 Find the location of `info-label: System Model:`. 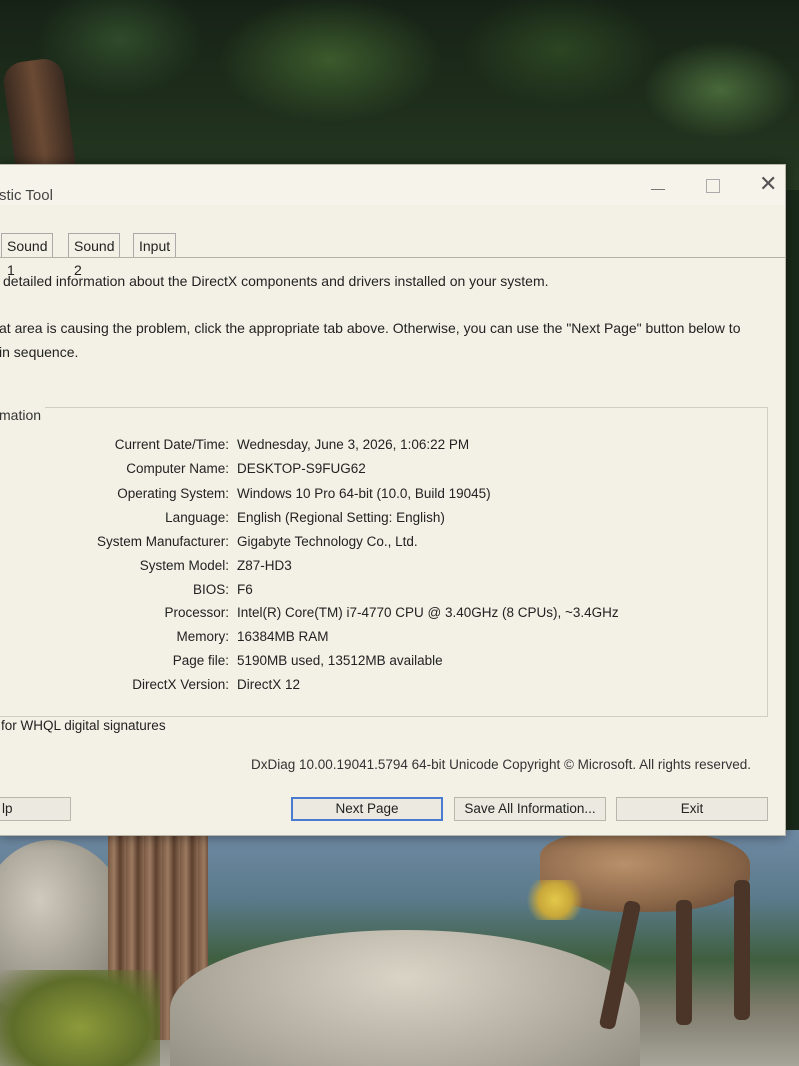

info-label: System Model: is located at coordinates (184, 565).